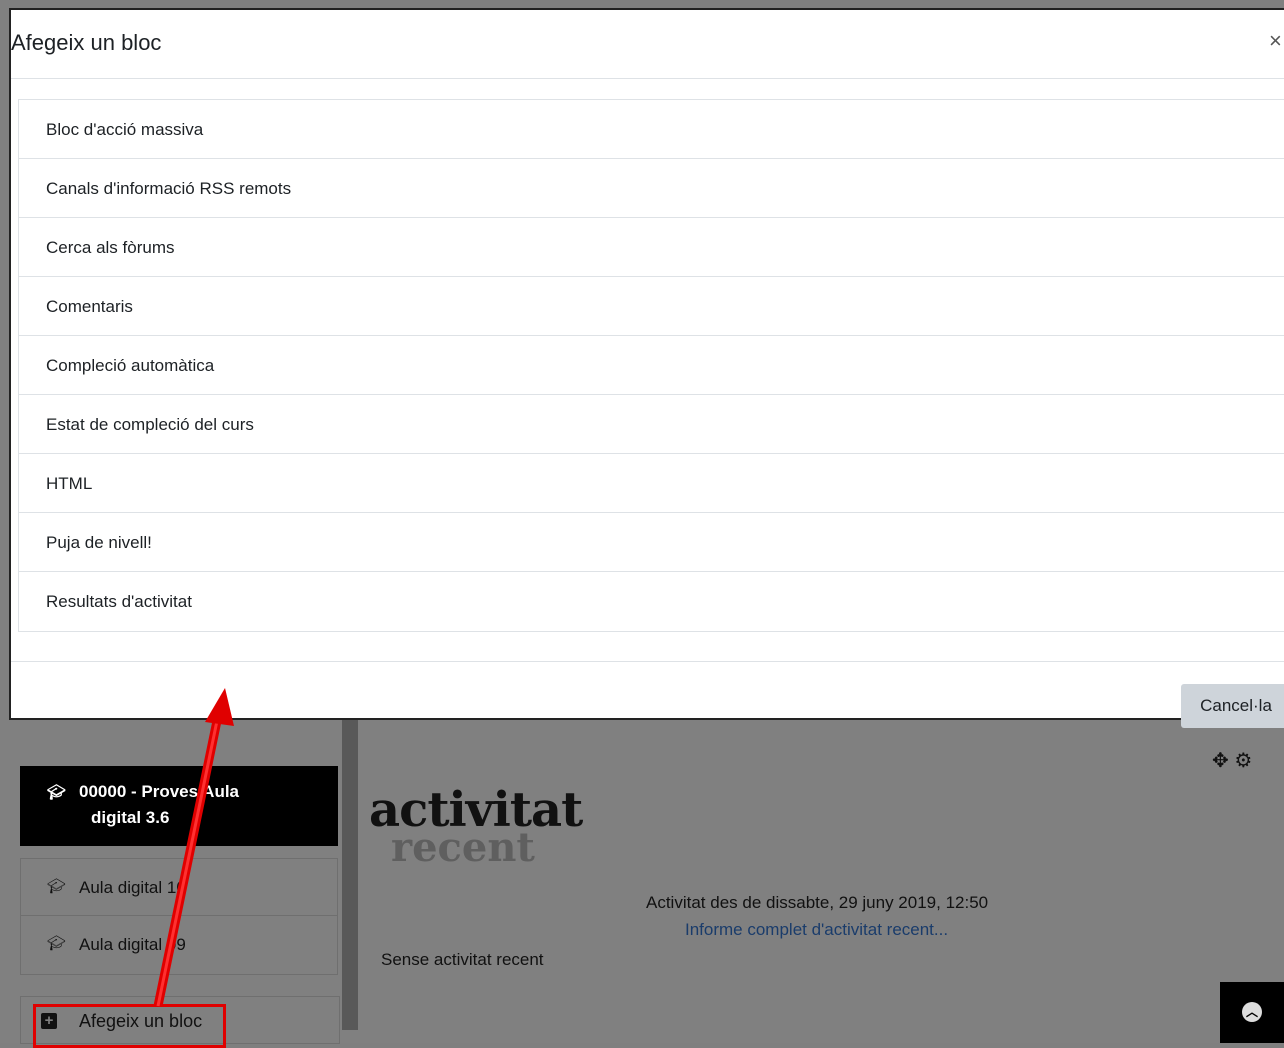 This screenshot has width=1284, height=1048. Describe the element at coordinates (651, 483) in the screenshot. I see `block-list-item: HTML` at that location.